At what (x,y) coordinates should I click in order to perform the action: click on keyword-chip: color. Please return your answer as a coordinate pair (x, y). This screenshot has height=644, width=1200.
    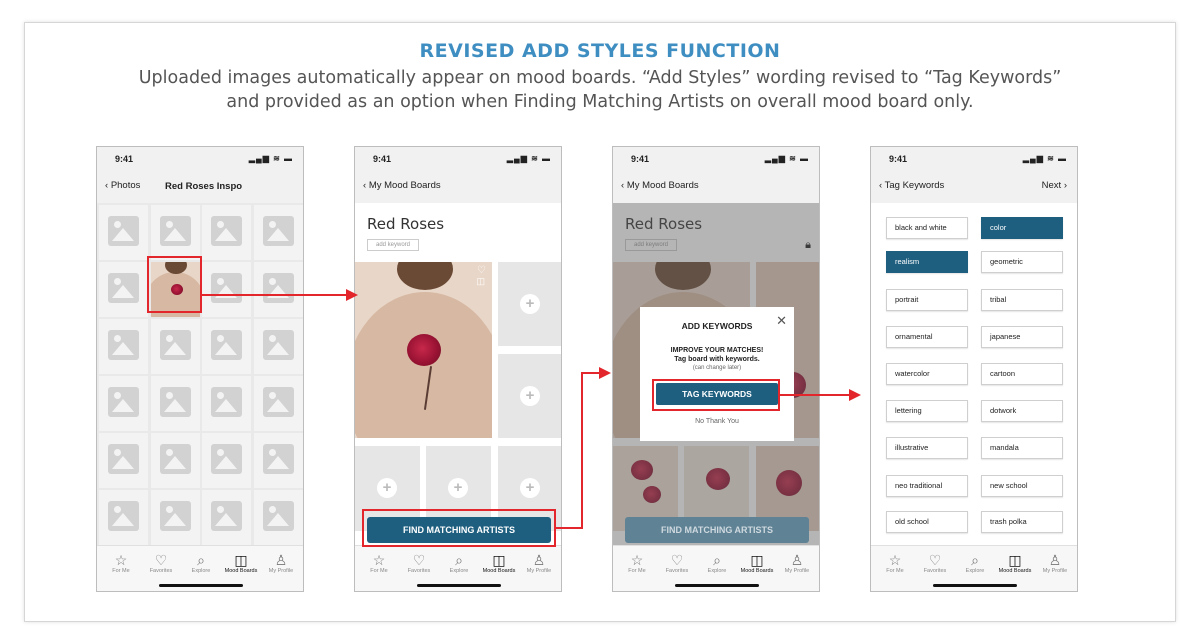
    Looking at the image, I should click on (1022, 228).